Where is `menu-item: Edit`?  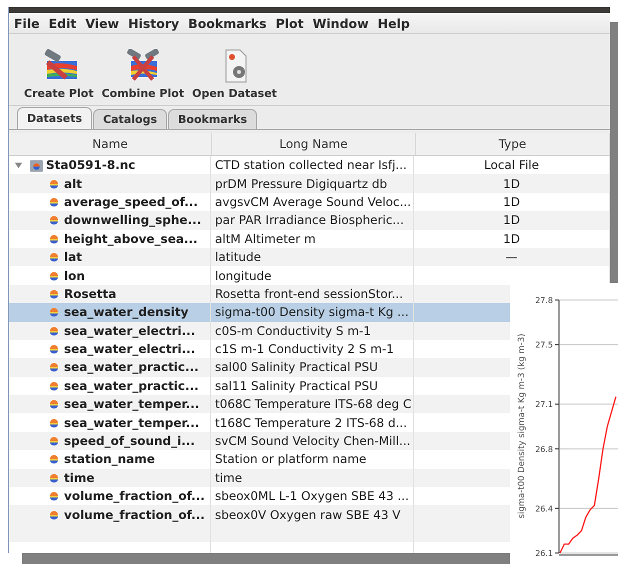
menu-item: Edit is located at coordinates (62, 23).